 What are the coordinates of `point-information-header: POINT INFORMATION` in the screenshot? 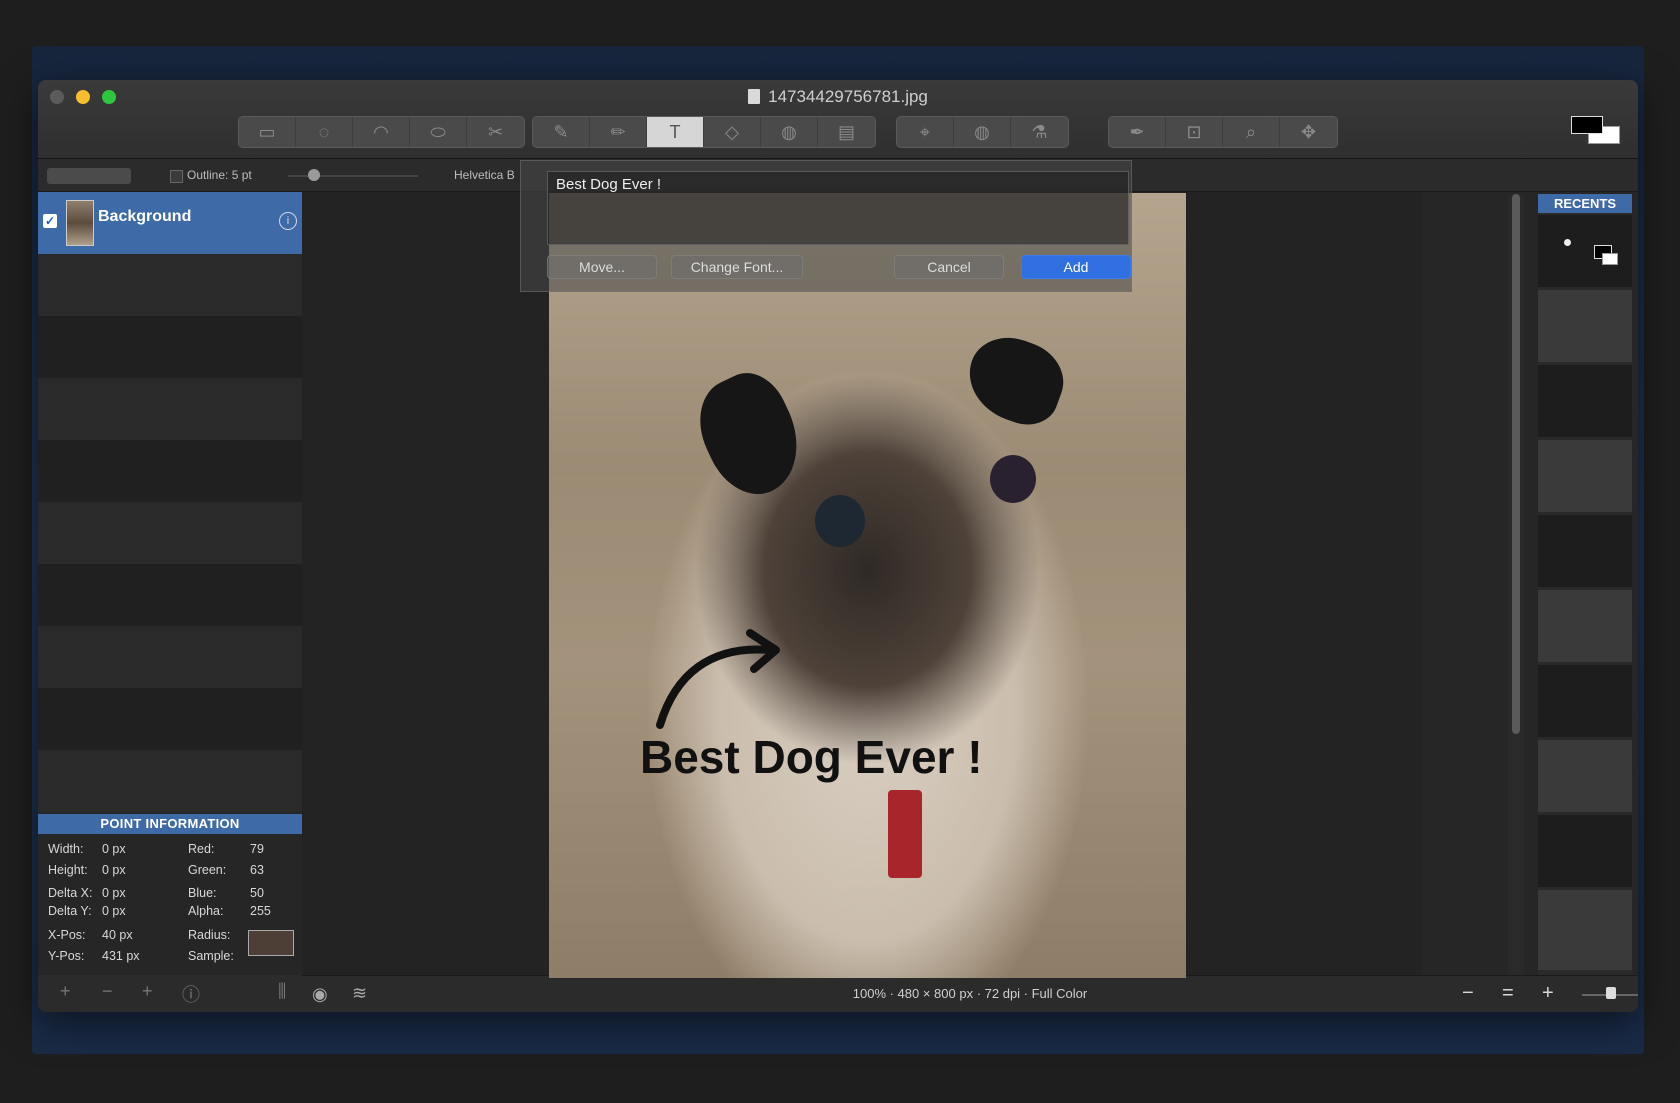 It's located at (170, 824).